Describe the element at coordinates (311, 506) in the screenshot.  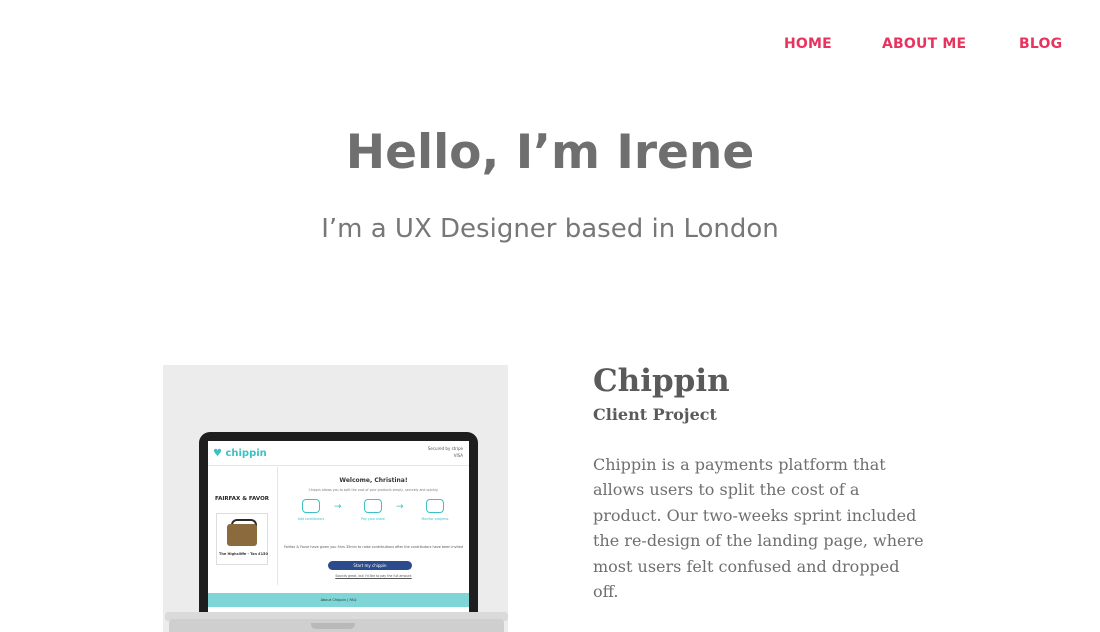
I see `users-icon` at that location.